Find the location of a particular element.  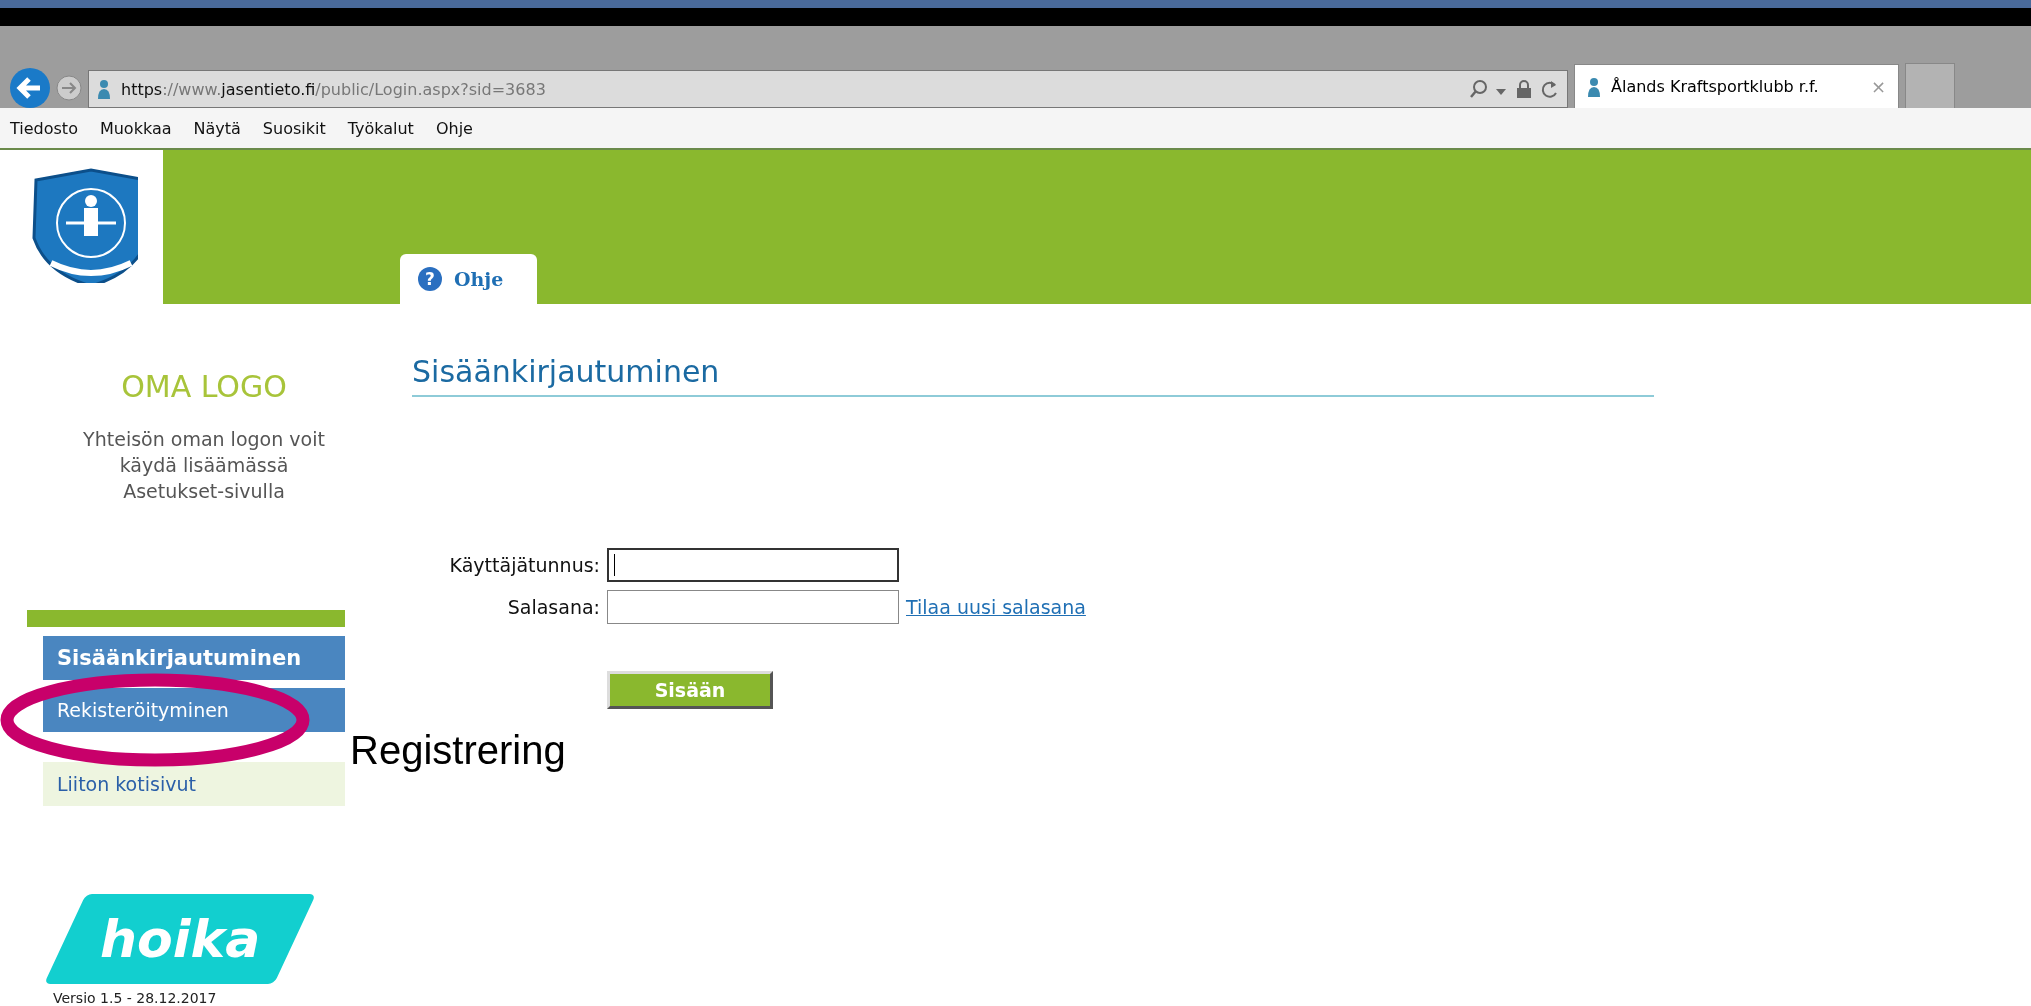

menu-item: Ohje is located at coordinates (454, 128).